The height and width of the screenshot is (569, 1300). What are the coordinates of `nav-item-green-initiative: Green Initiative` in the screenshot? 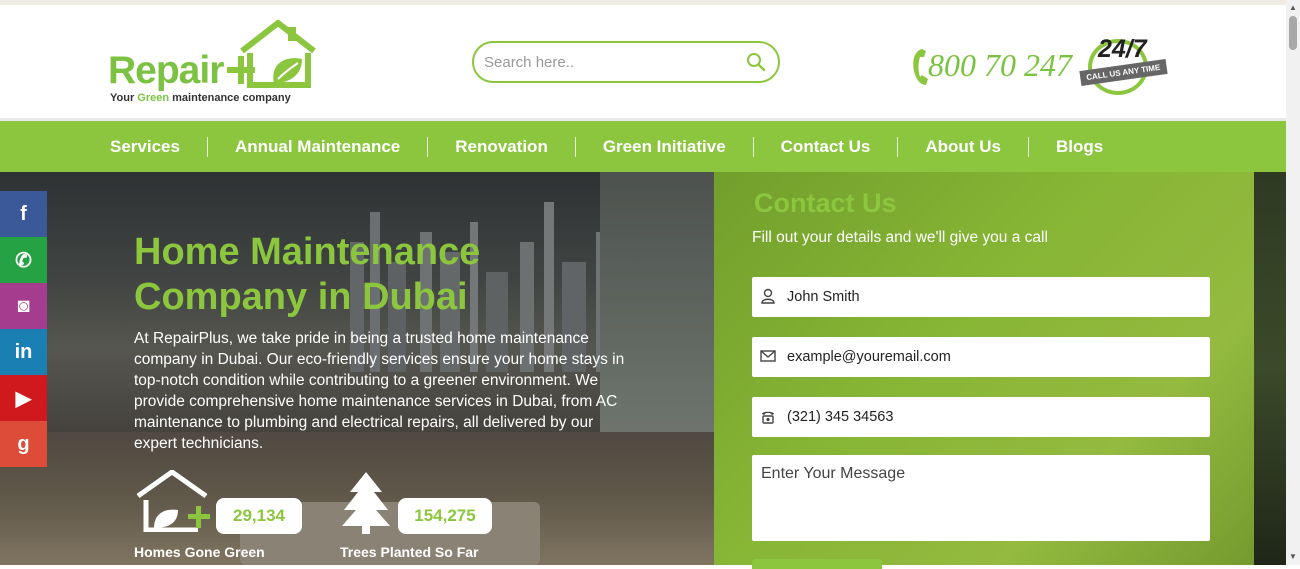 It's located at (692, 146).